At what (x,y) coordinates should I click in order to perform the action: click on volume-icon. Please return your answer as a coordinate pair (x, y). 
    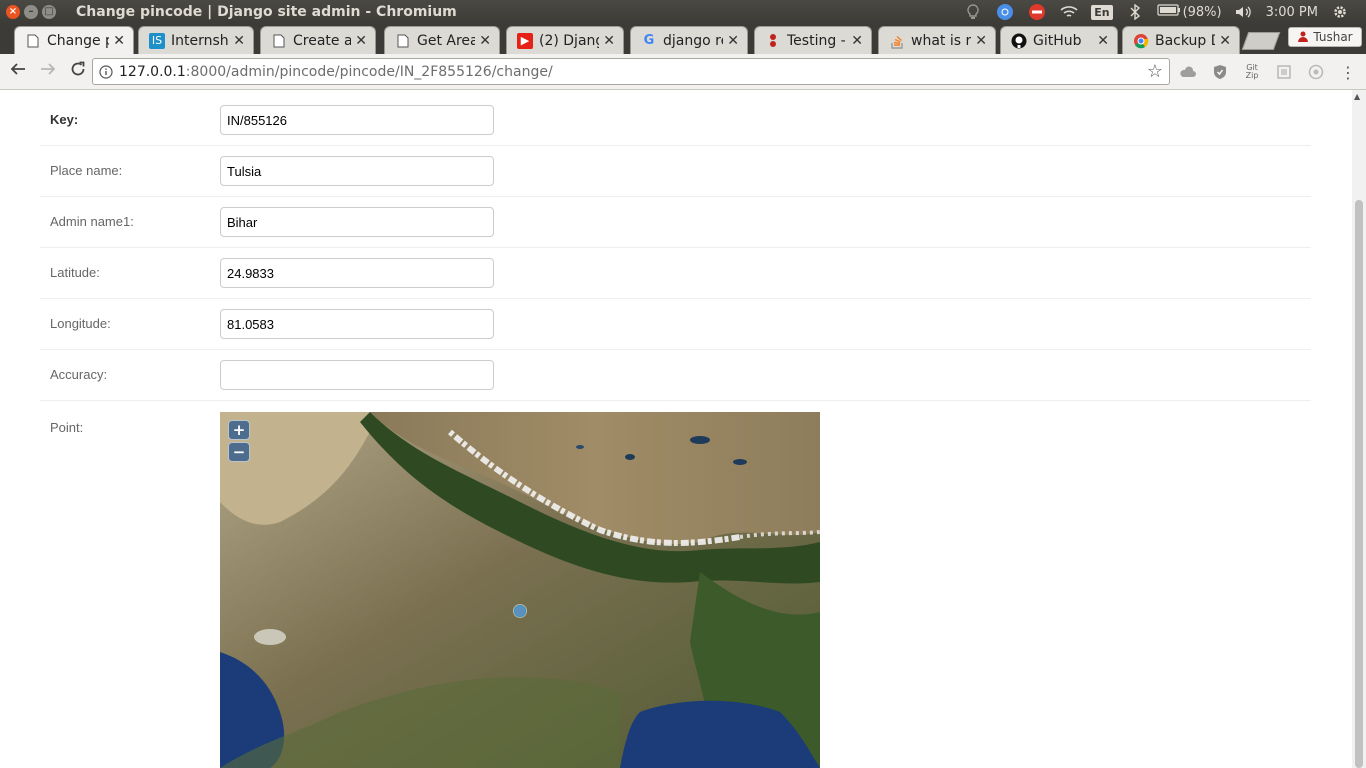
    Looking at the image, I should click on (1244, 12).